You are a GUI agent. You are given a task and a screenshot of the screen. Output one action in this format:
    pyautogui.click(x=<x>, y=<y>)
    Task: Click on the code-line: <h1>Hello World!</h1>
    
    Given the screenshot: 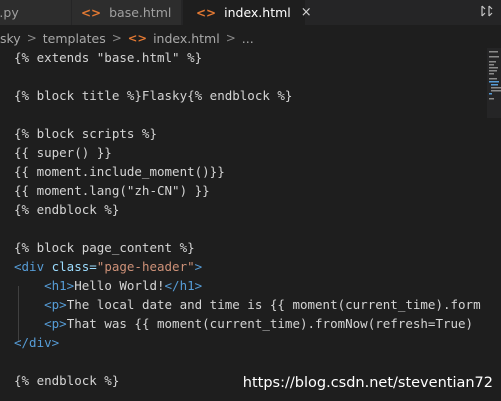 What is the action you would take?
    pyautogui.click(x=254, y=285)
    